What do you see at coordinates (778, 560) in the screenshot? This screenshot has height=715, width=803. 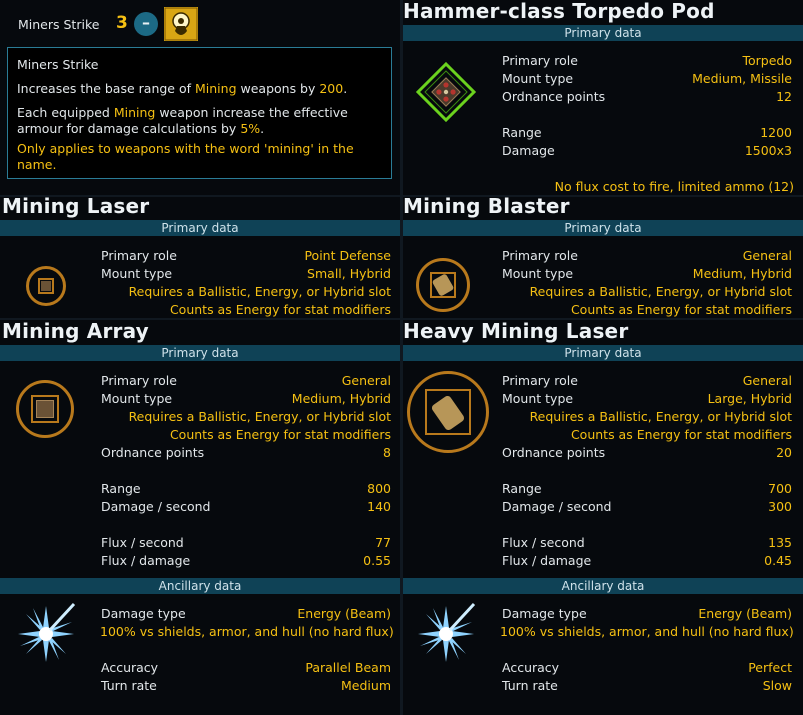 I see `heavy-fluxdmg-value: 0.45` at bounding box center [778, 560].